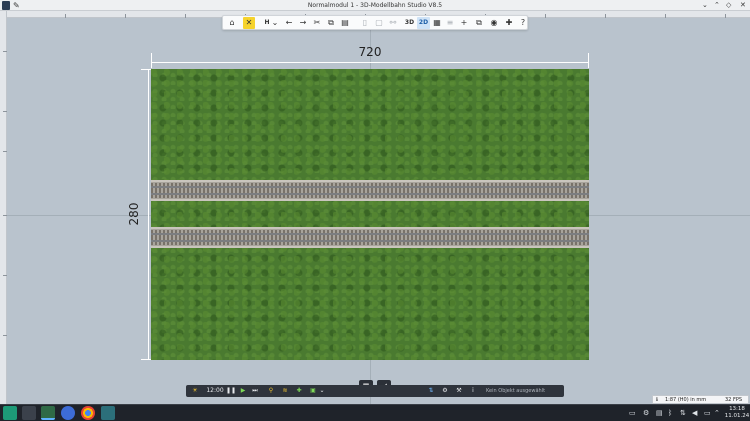 The image size is (750, 421). Describe the element at coordinates (289, 23) in the screenshot. I see `undo-icon: ←` at that location.